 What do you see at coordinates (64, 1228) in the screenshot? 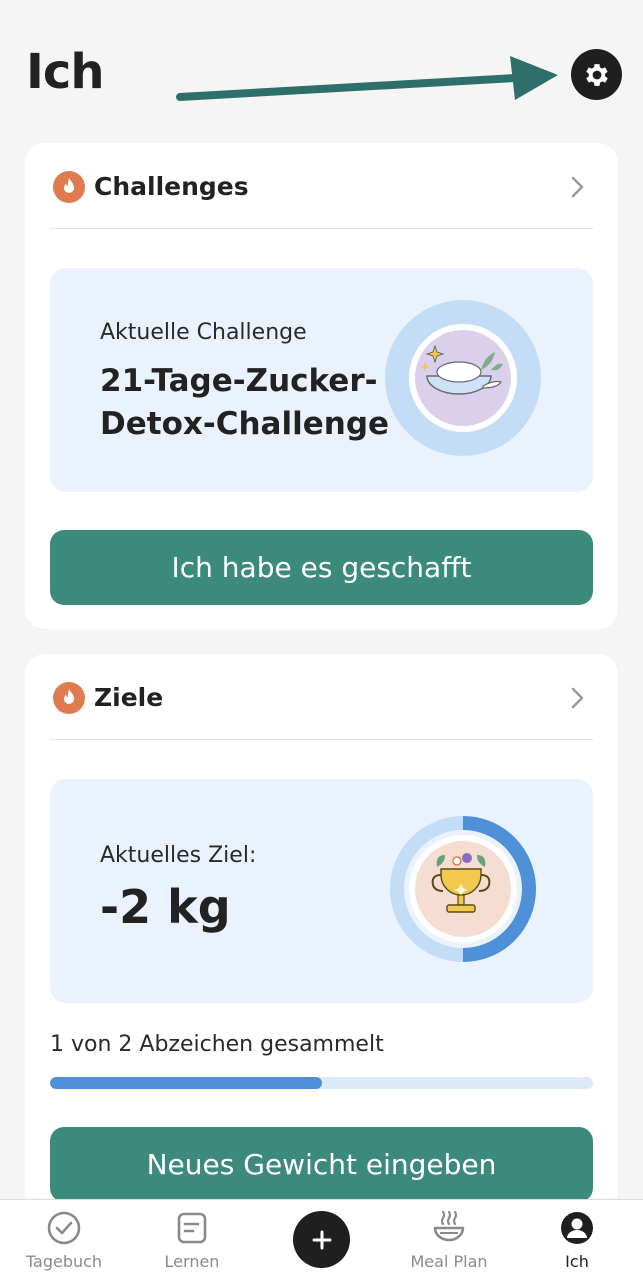
I see `check-circle-icon` at bounding box center [64, 1228].